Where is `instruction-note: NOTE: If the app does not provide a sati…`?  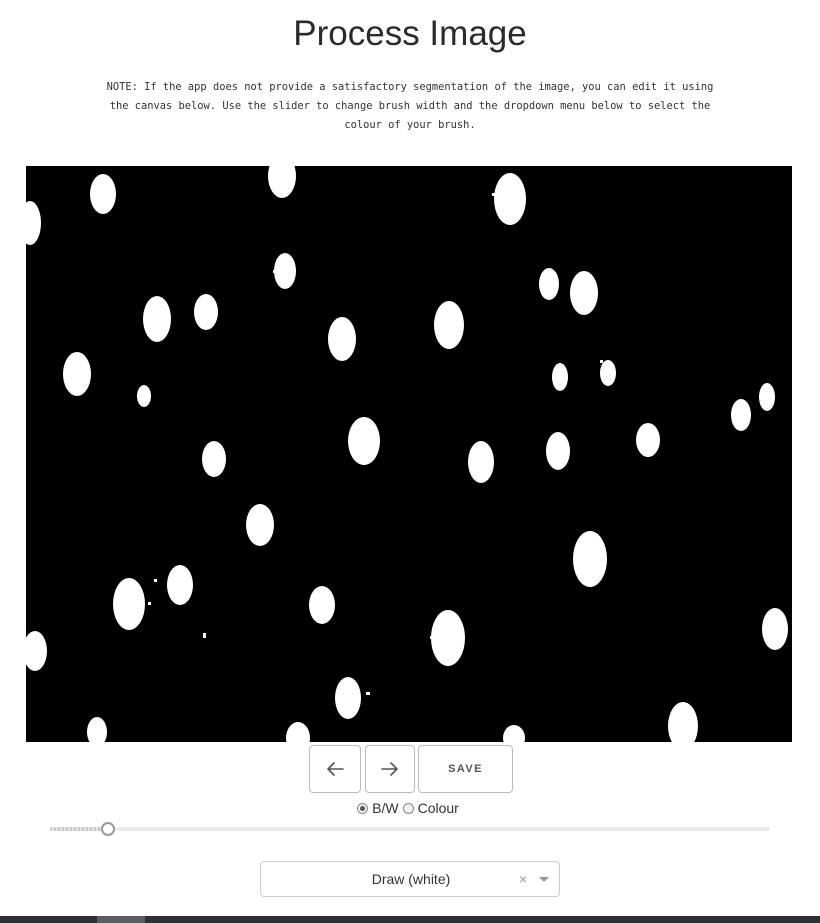 instruction-note: NOTE: If the app does not provide a sati… is located at coordinates (410, 106).